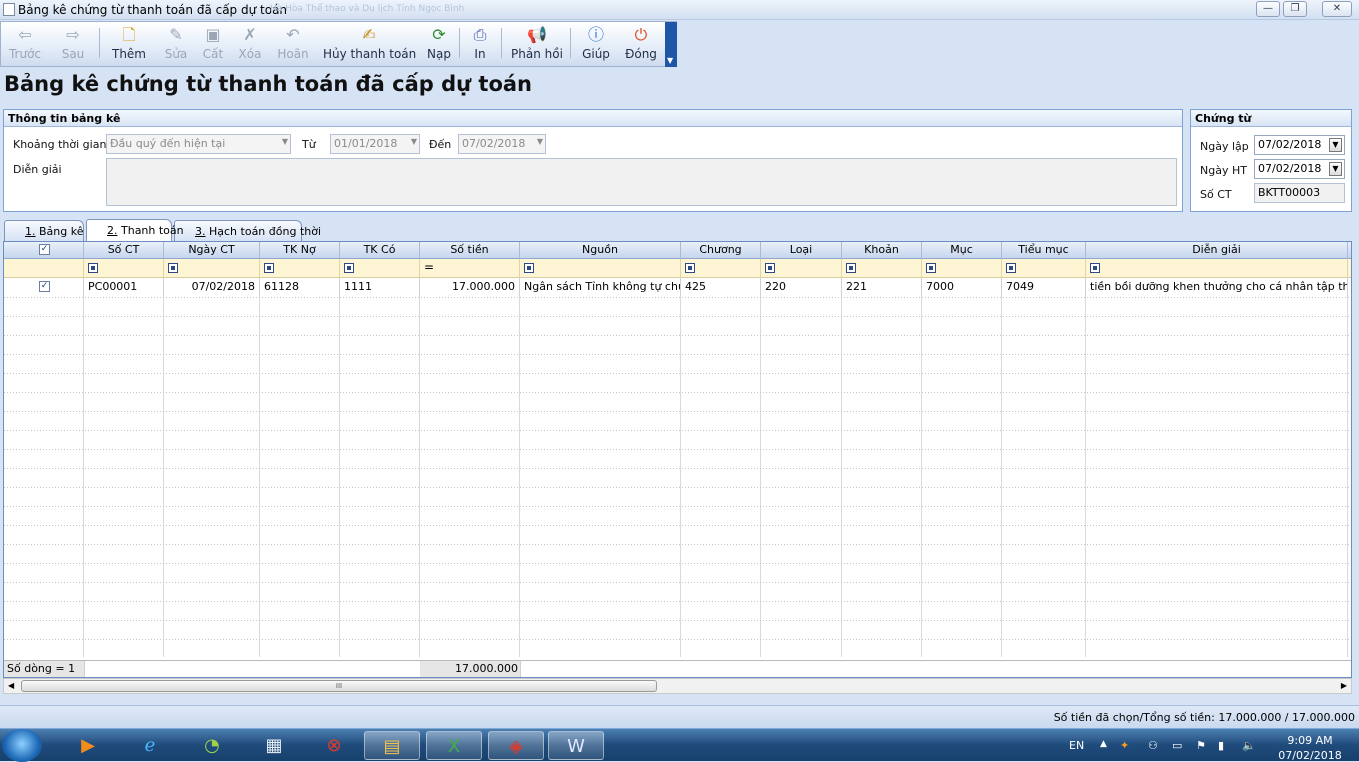  What do you see at coordinates (1044, 287) in the screenshot?
I see `cell-tieu-muc: 7049` at bounding box center [1044, 287].